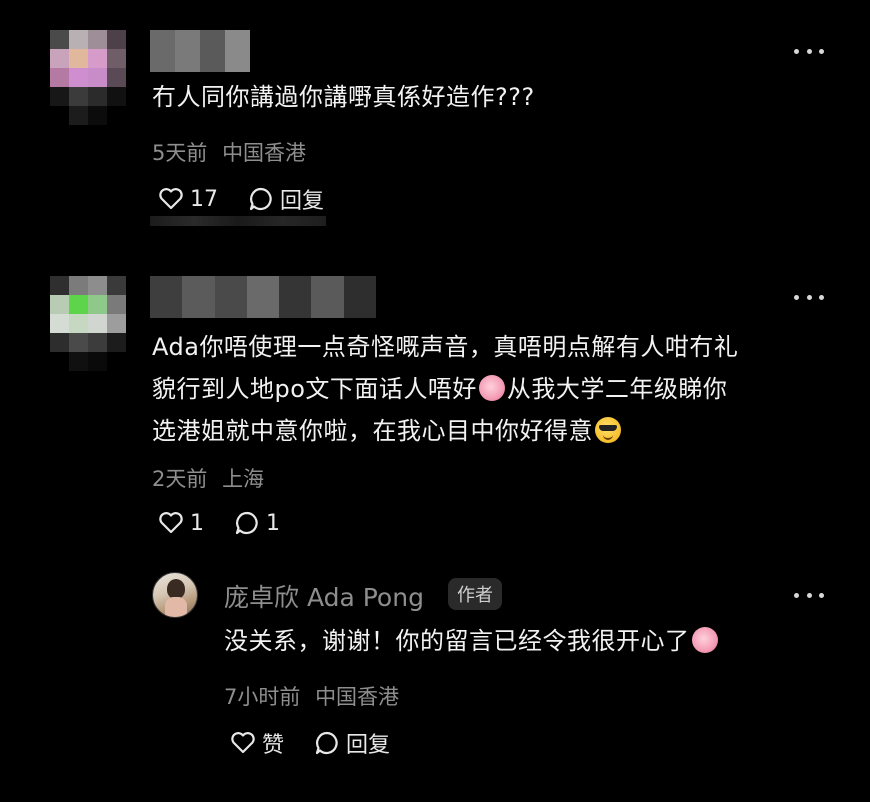 The height and width of the screenshot is (802, 870). I want to click on like-label: 赞, so click(273, 745).